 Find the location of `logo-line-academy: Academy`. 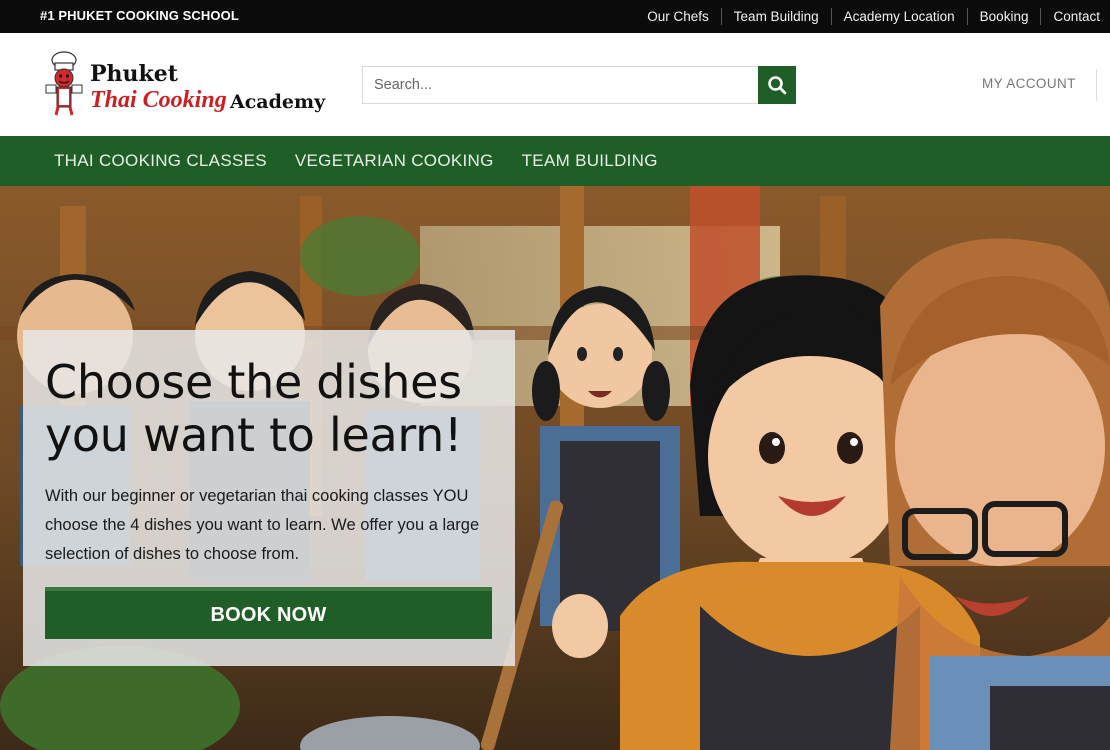

logo-line-academy: Academy is located at coordinates (278, 102).